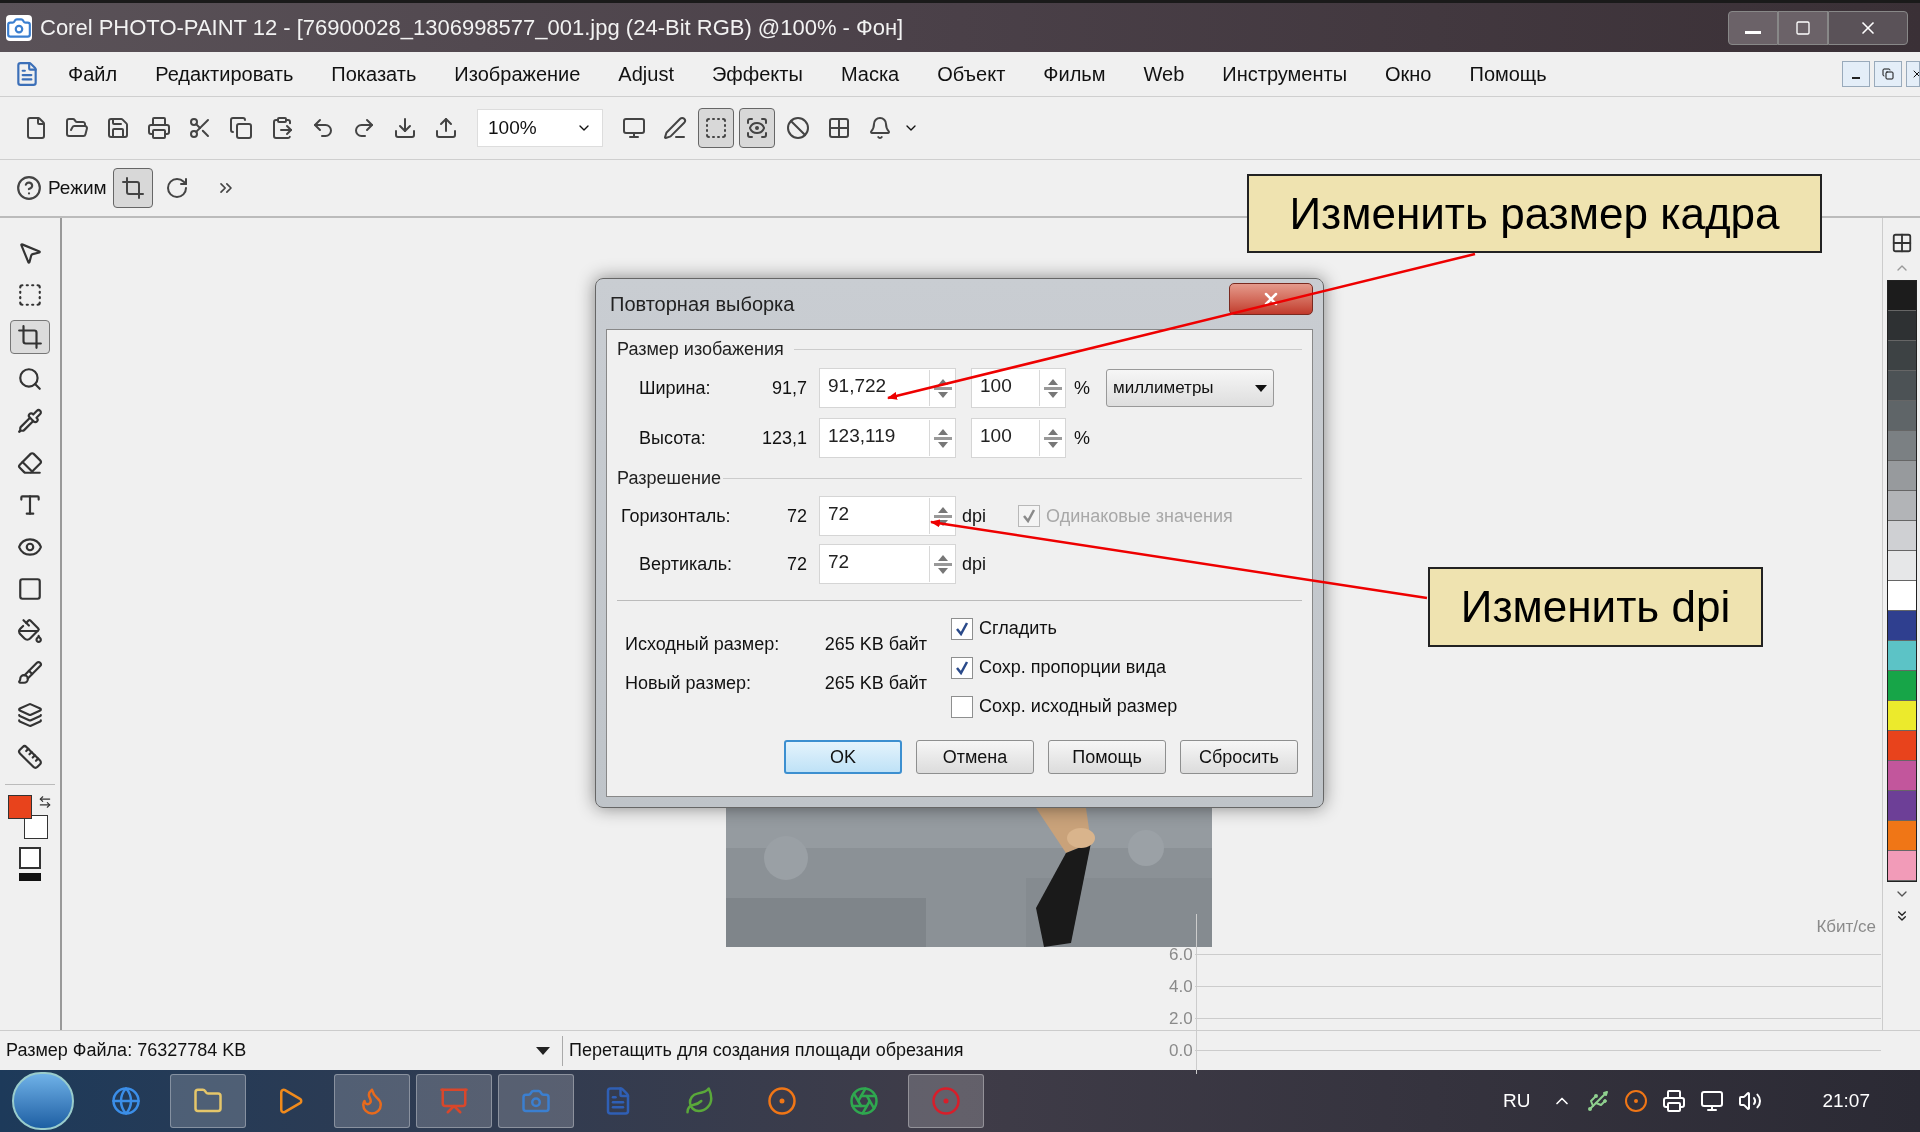 Image resolution: width=1920 pixels, height=1132 pixels. What do you see at coordinates (839, 128) in the screenshot?
I see `grid-icon` at bounding box center [839, 128].